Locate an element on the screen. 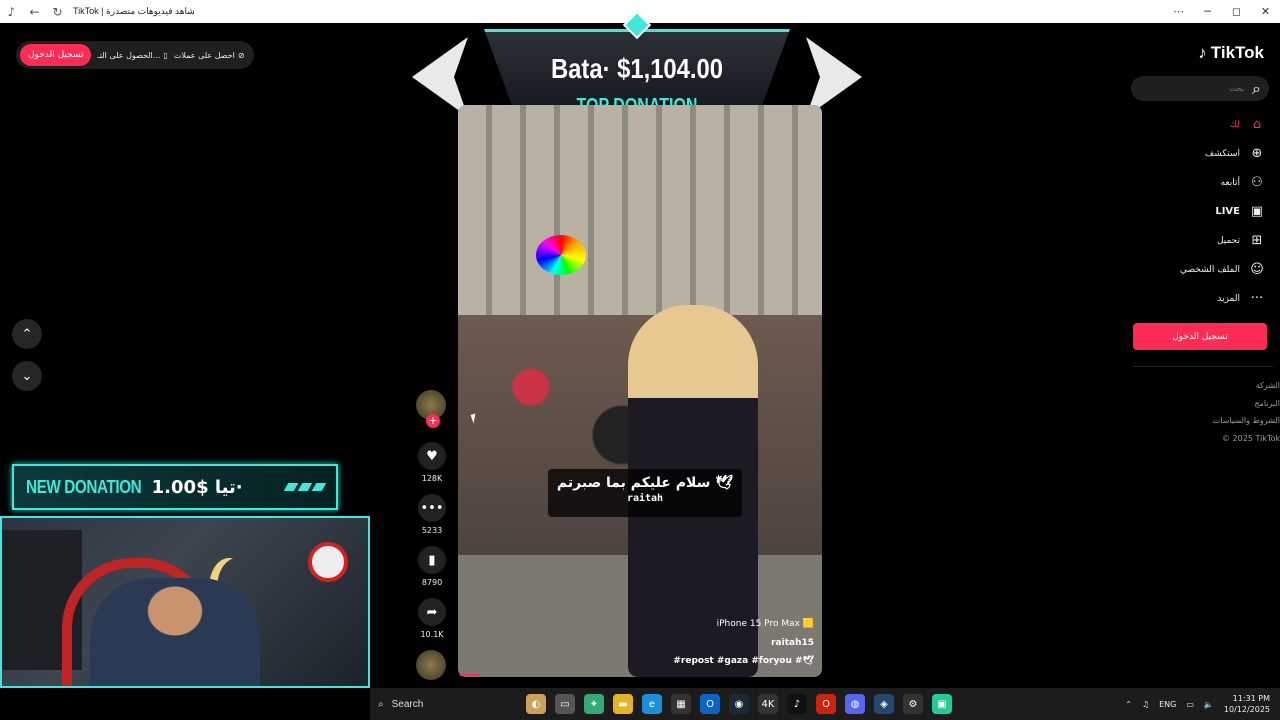 The image size is (1280, 720). chevron-up-icon: ⌃ is located at coordinates (1128, 704).